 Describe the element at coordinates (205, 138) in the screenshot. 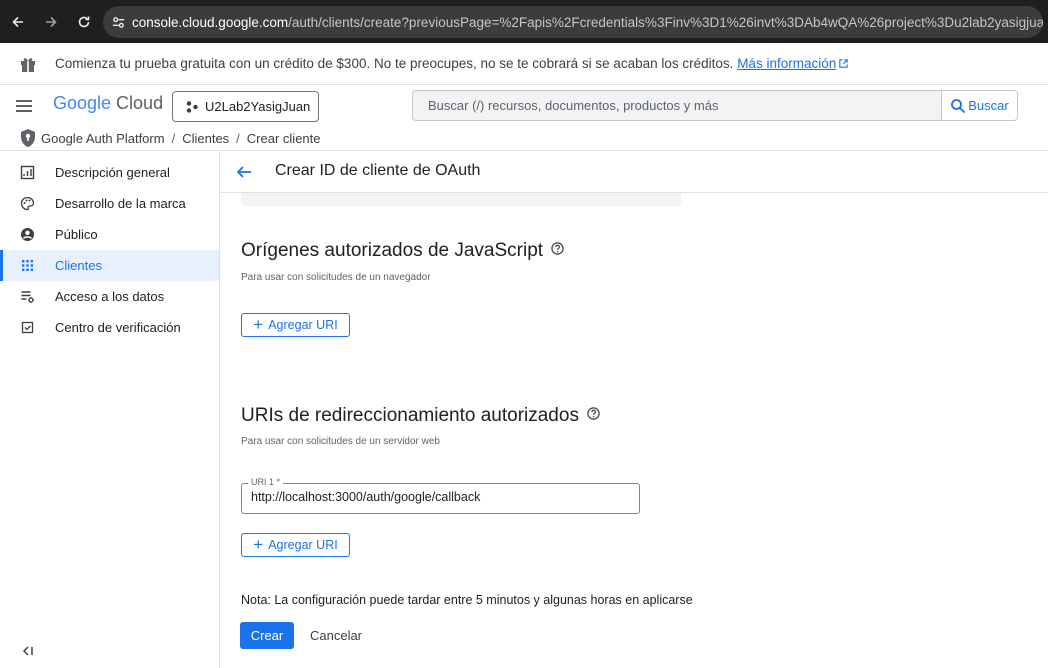

I see `breadcrumb-item-clients: Clientes` at that location.